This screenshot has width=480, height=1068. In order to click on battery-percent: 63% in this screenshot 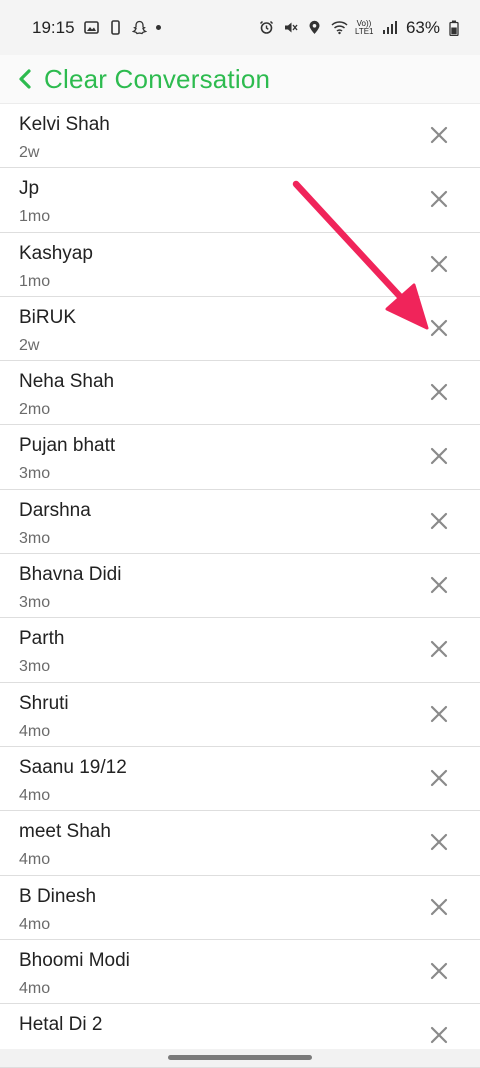, I will do `click(422, 27)`.